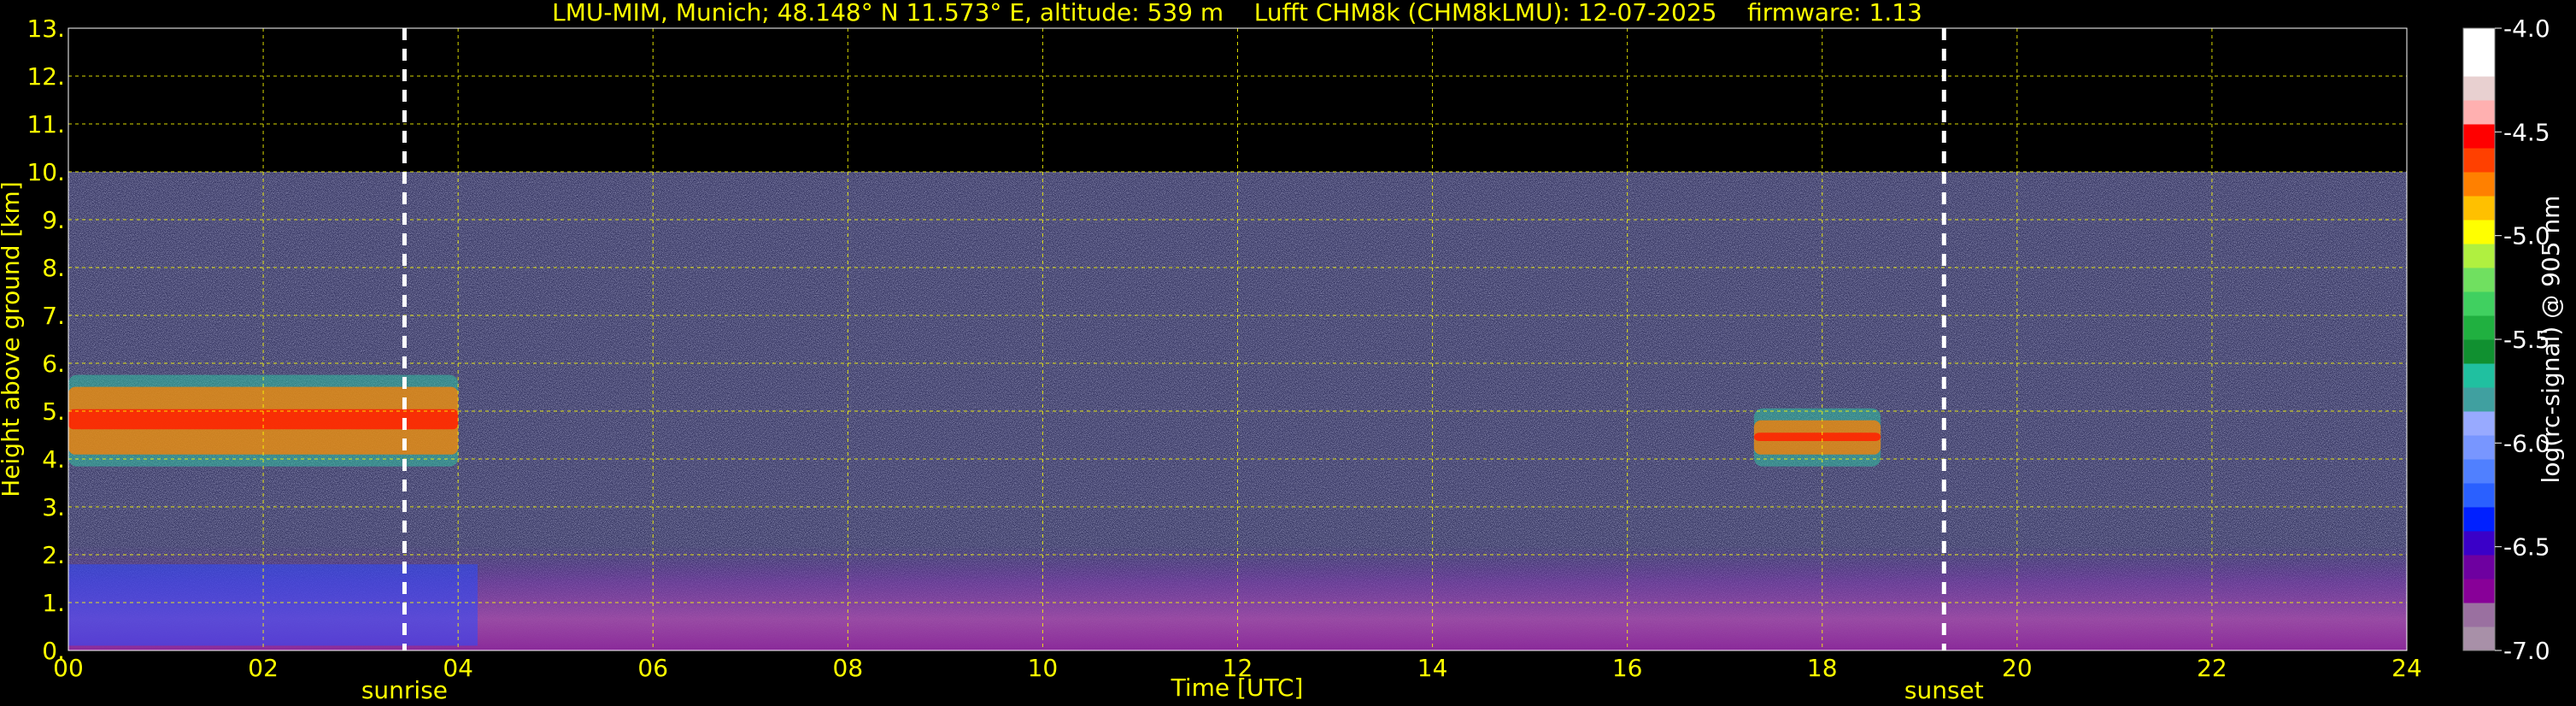 Image resolution: width=2576 pixels, height=706 pixels. What do you see at coordinates (2526, 651) in the screenshot?
I see `colorbar-tick-label: -7.0` at bounding box center [2526, 651].